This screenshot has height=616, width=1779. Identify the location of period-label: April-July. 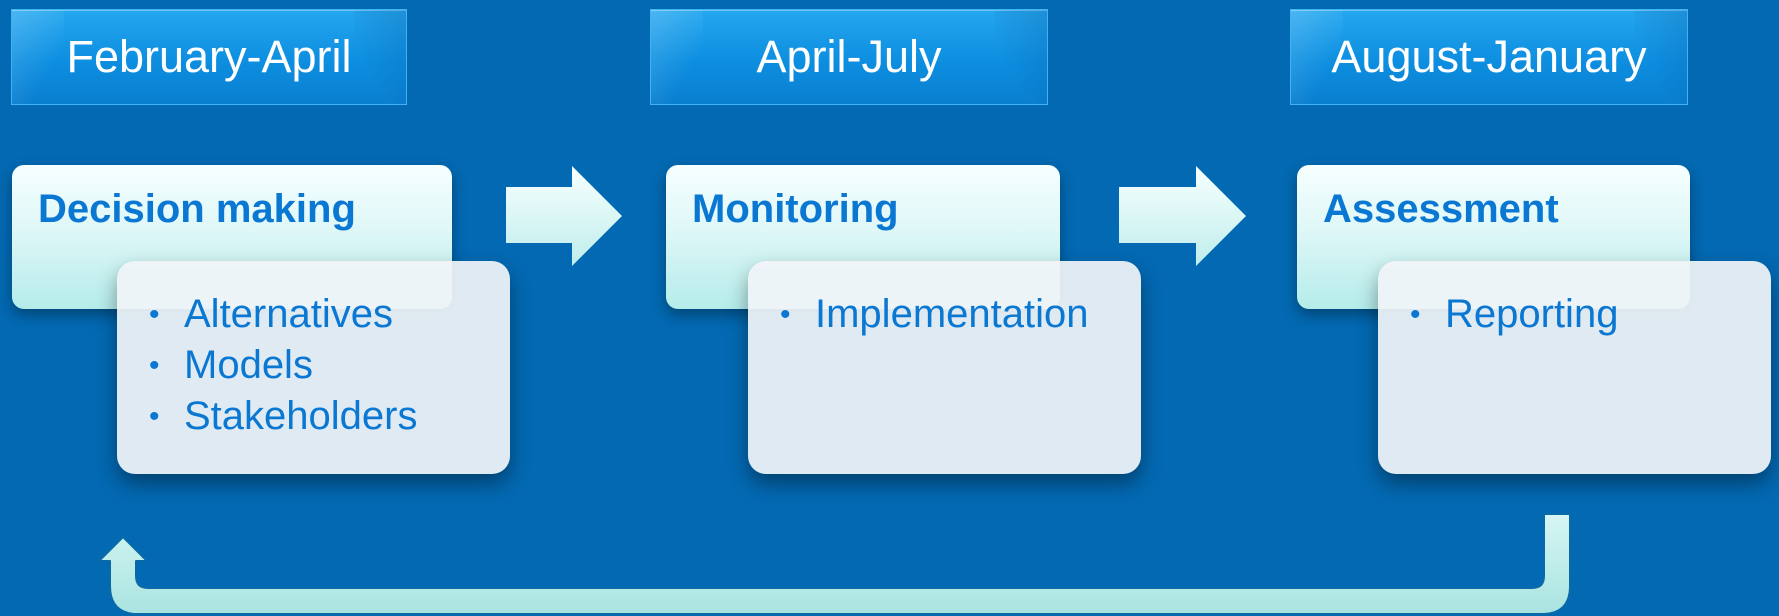
(849, 56).